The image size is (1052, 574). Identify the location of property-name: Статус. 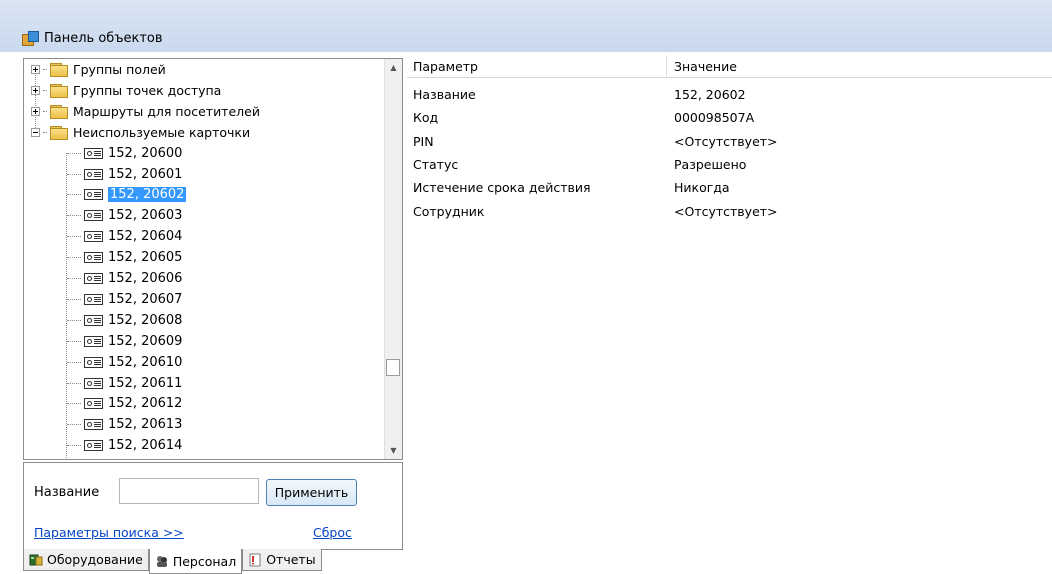
(436, 164).